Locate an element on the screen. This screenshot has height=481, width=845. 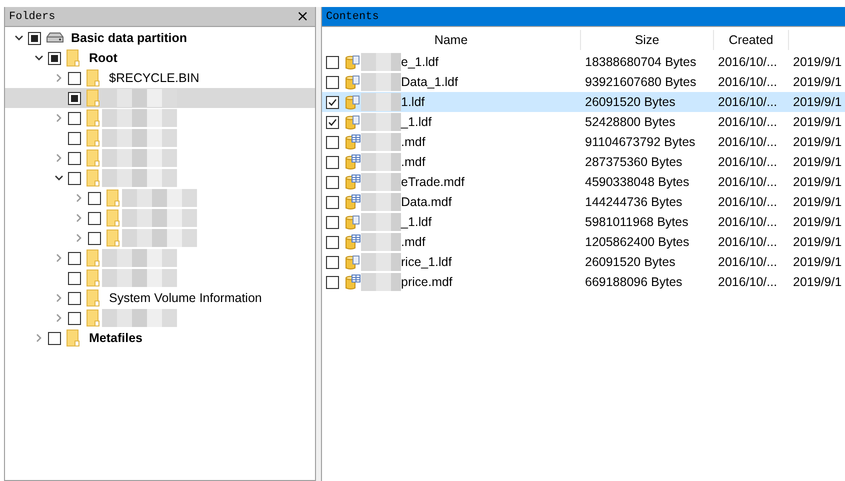
tree-item: $RECYCLE.BIN is located at coordinates (160, 78).